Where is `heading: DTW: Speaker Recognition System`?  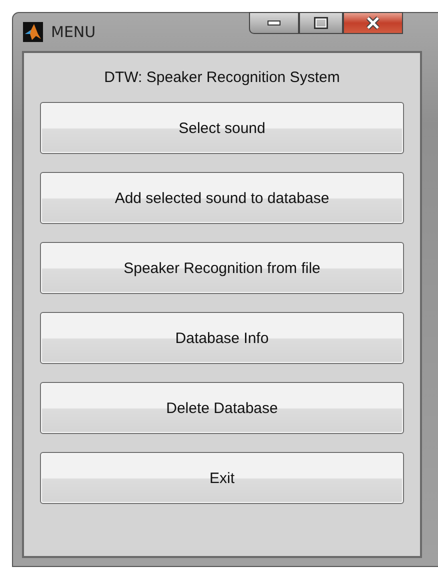
heading: DTW: Speaker Recognition System is located at coordinates (222, 77).